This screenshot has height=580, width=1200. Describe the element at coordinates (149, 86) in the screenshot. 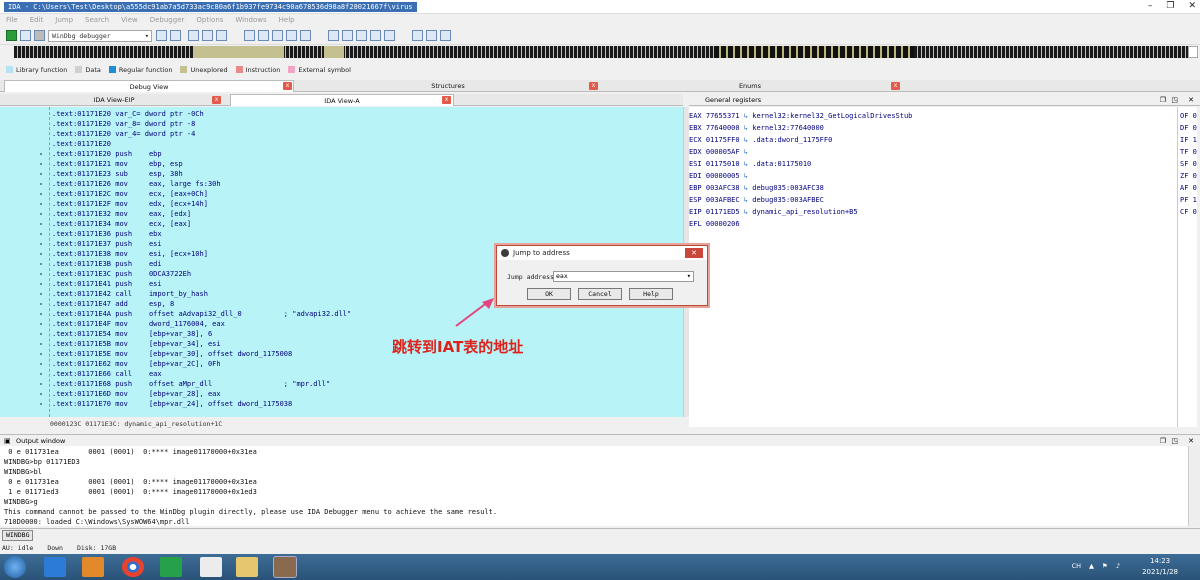

I see `tab-debug-view: Debug View` at that location.